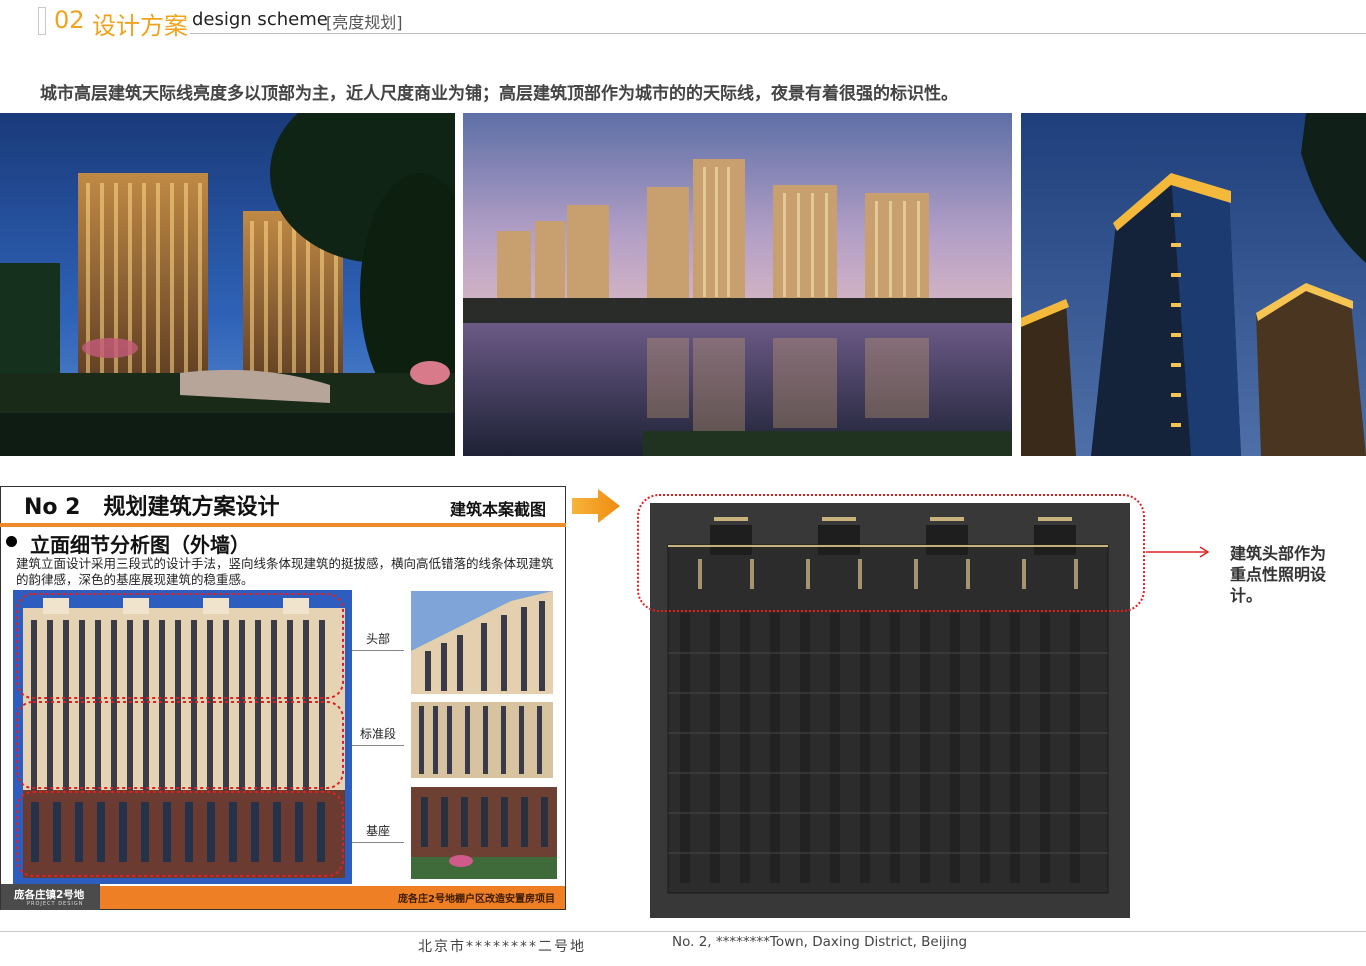  Describe the element at coordinates (42, 21) in the screenshot. I see `section-marker` at that location.